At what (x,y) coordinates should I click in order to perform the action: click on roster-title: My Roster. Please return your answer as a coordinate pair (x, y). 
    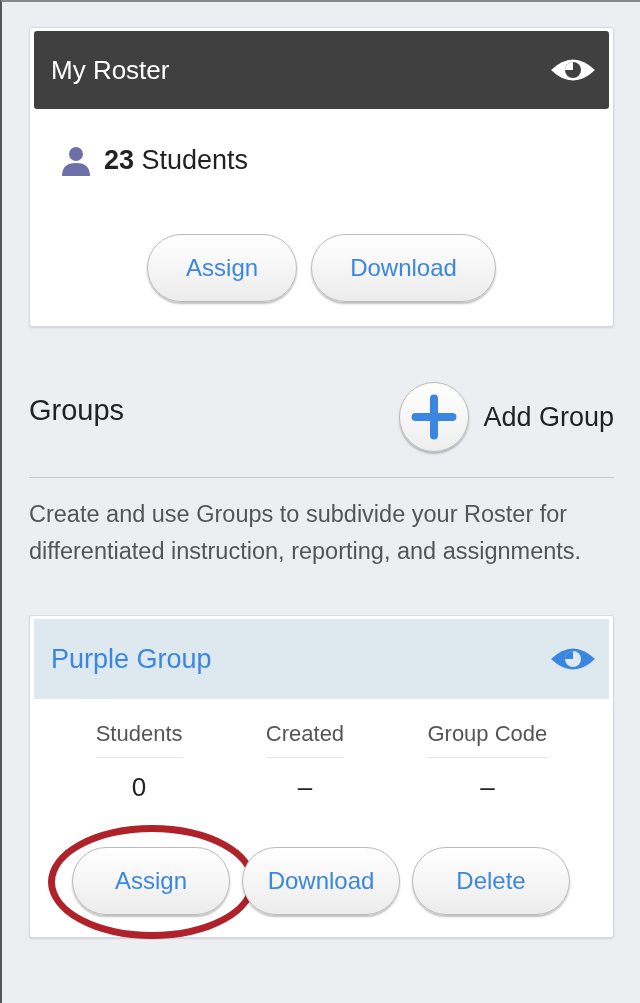
    Looking at the image, I should click on (110, 70).